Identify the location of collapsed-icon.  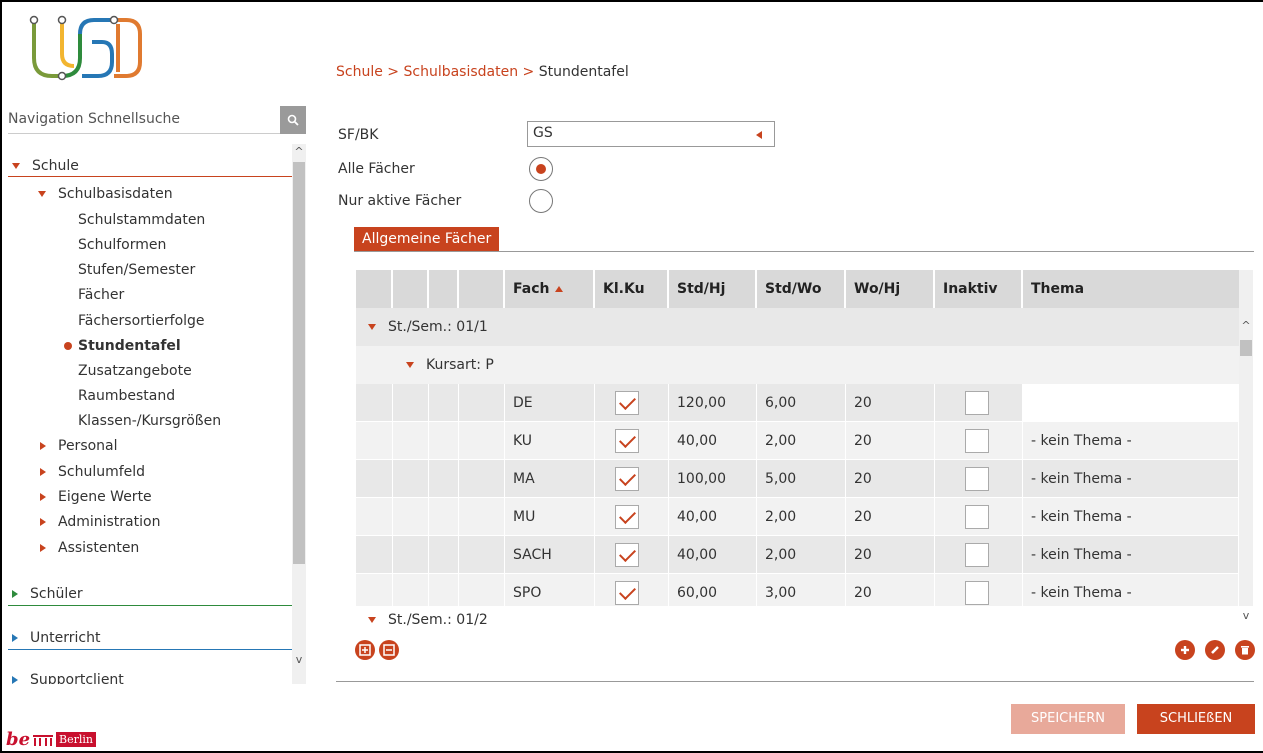
(43, 446).